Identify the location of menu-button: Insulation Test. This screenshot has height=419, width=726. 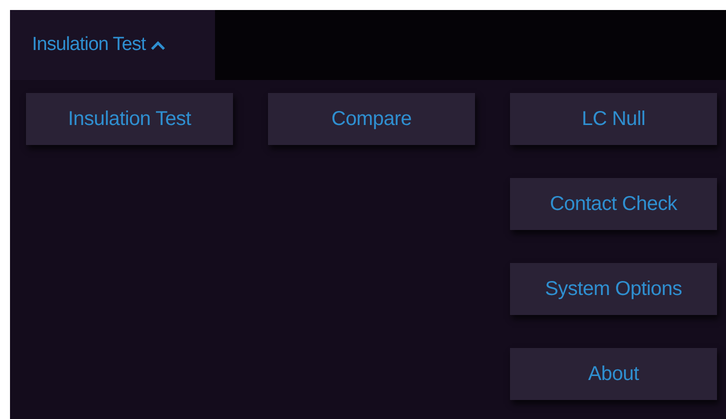
(129, 119).